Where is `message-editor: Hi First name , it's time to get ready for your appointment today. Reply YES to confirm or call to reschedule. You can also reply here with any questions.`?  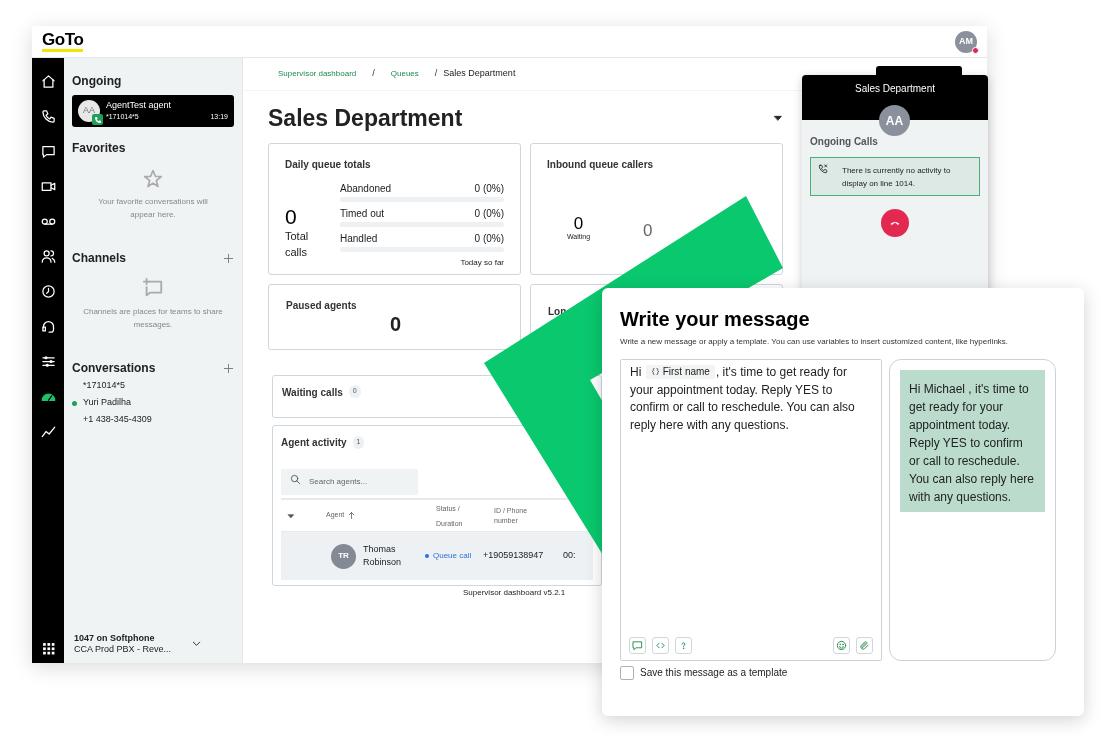
message-editor: Hi First name , it's time to get ready for your appointment today. Reply YES to confirm or call to reschedule. You can also reply here with any questions. is located at coordinates (751, 510).